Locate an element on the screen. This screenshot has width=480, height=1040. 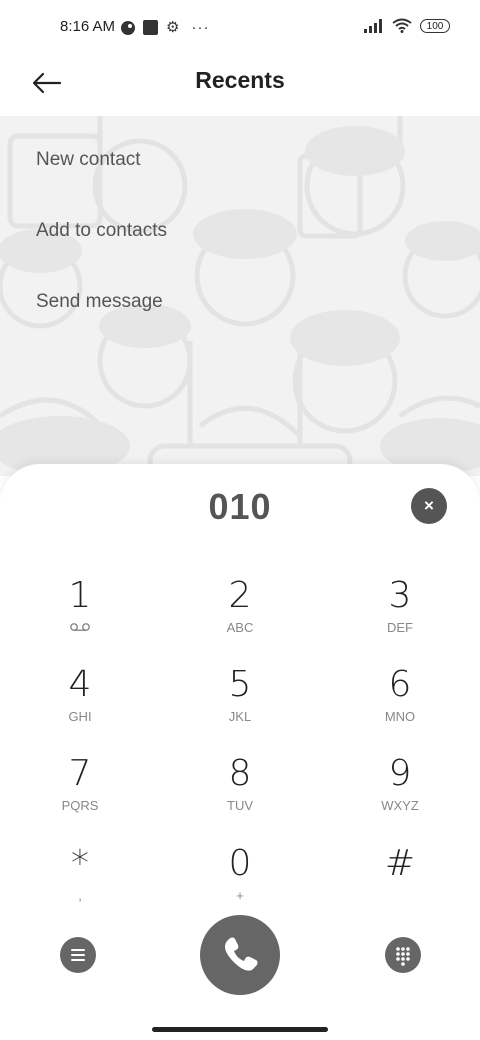
data-saver-icon is located at coordinates (128, 27).